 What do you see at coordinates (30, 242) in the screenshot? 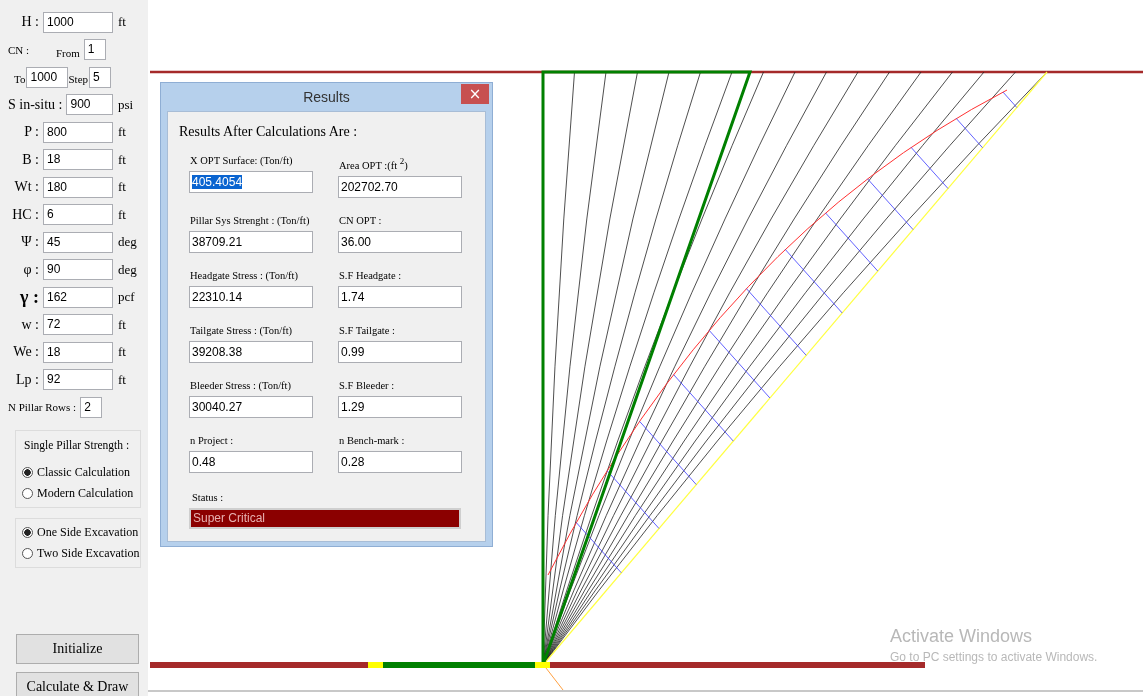
I see `field-label: Ψ :` at bounding box center [30, 242].